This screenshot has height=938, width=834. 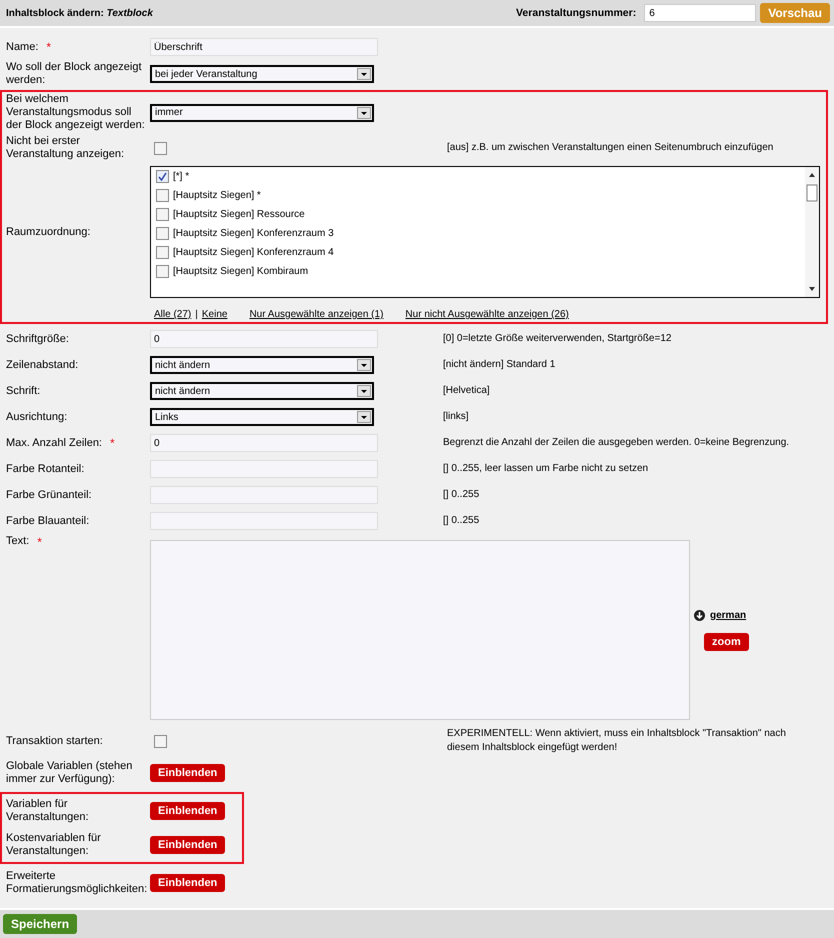 I want to click on field-label: Globale Variablen (stehen immer zur Verfügung):, so click(x=70, y=773).